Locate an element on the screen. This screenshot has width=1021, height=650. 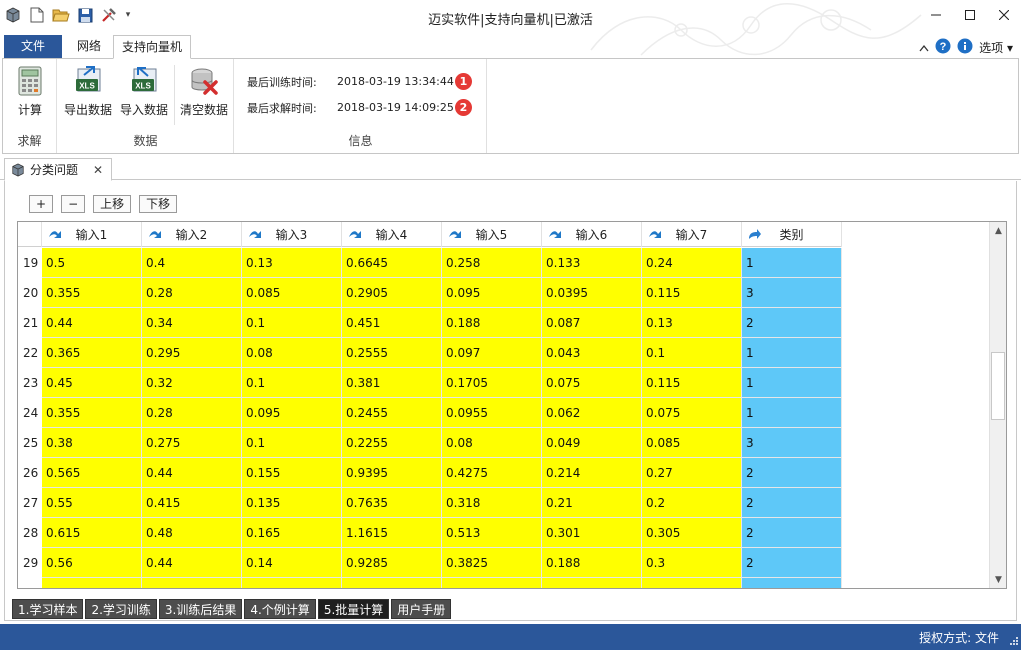
info-icon is located at coordinates (965, 47).